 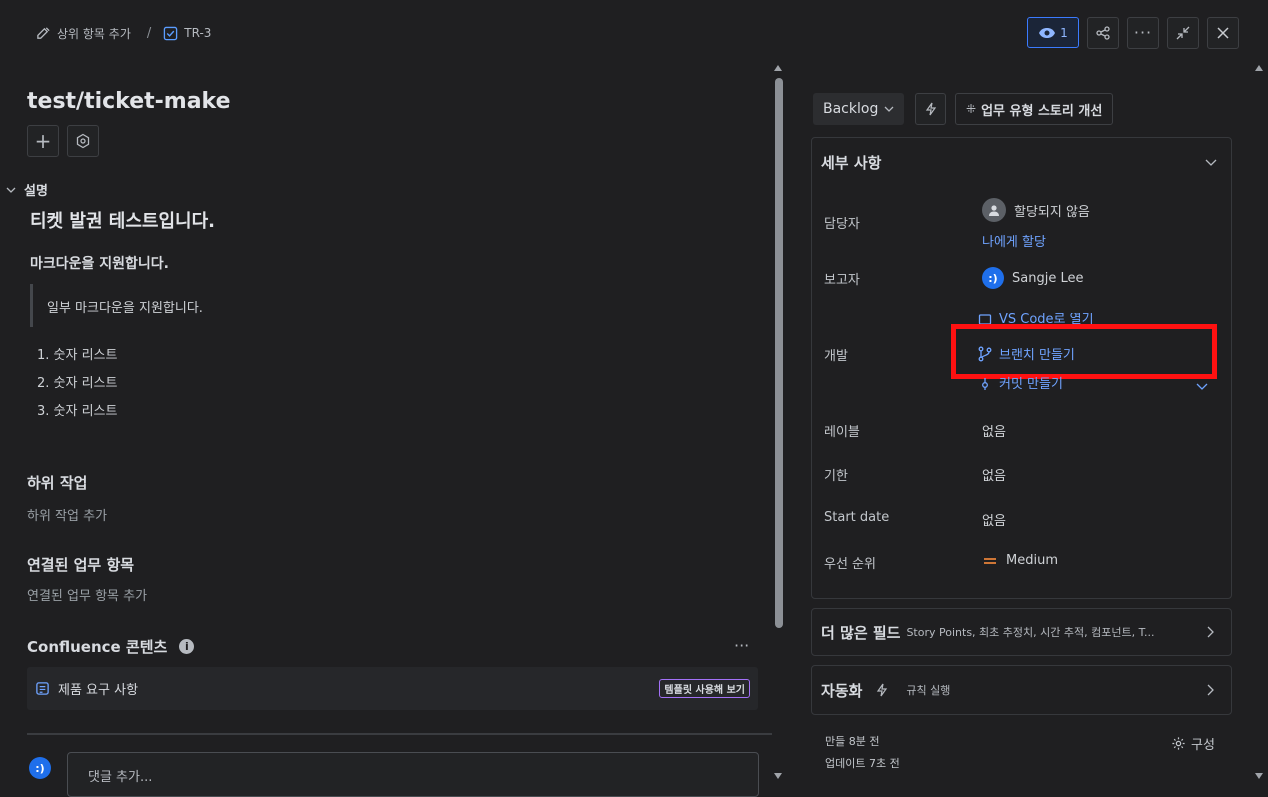 What do you see at coordinates (57, 483) in the screenshot?
I see `subtasks-title: 하위 작업` at bounding box center [57, 483].